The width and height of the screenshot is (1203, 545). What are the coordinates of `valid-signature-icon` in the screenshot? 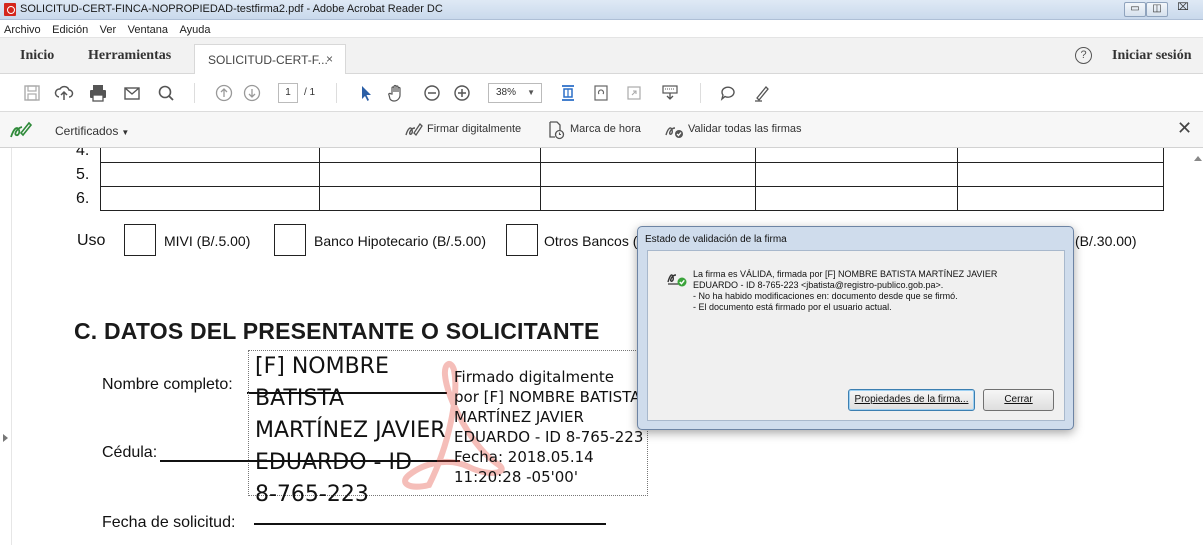 It's located at (677, 277).